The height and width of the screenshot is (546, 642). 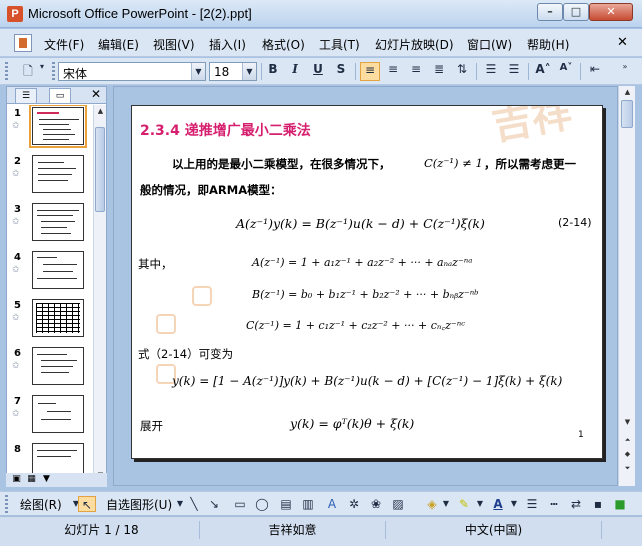 I want to click on menu-view: 视图(V), so click(x=174, y=44).